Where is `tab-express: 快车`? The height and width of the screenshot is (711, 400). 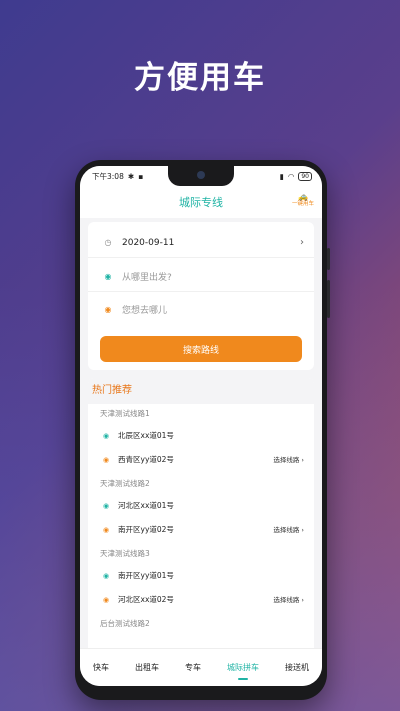
tab-express: 快车 is located at coordinates (101, 667).